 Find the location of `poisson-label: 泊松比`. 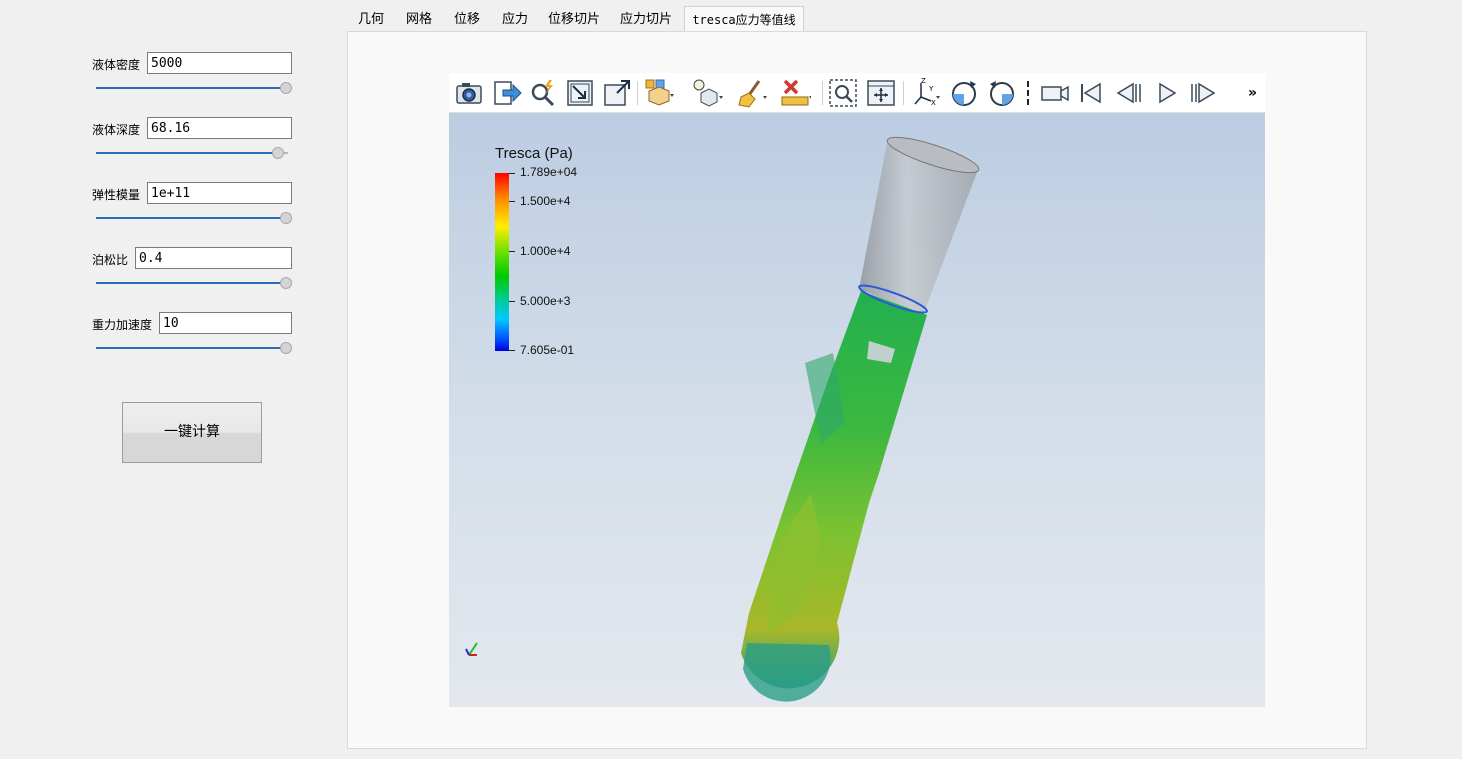

poisson-label: 泊松比 is located at coordinates (110, 260).